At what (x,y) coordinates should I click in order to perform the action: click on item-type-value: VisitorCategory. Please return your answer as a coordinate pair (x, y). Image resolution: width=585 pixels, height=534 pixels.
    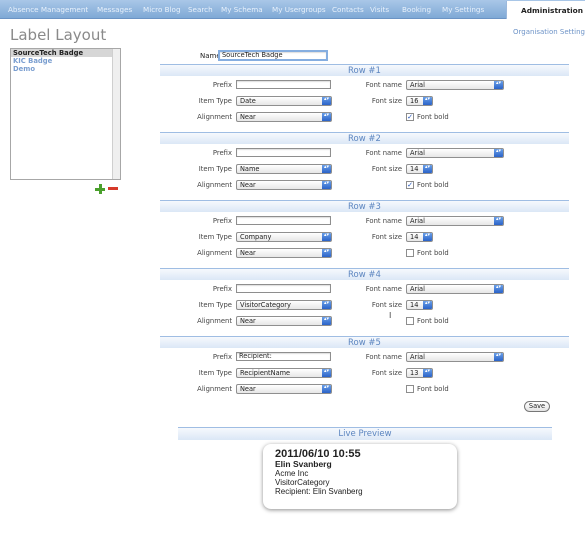
    Looking at the image, I should click on (265, 305).